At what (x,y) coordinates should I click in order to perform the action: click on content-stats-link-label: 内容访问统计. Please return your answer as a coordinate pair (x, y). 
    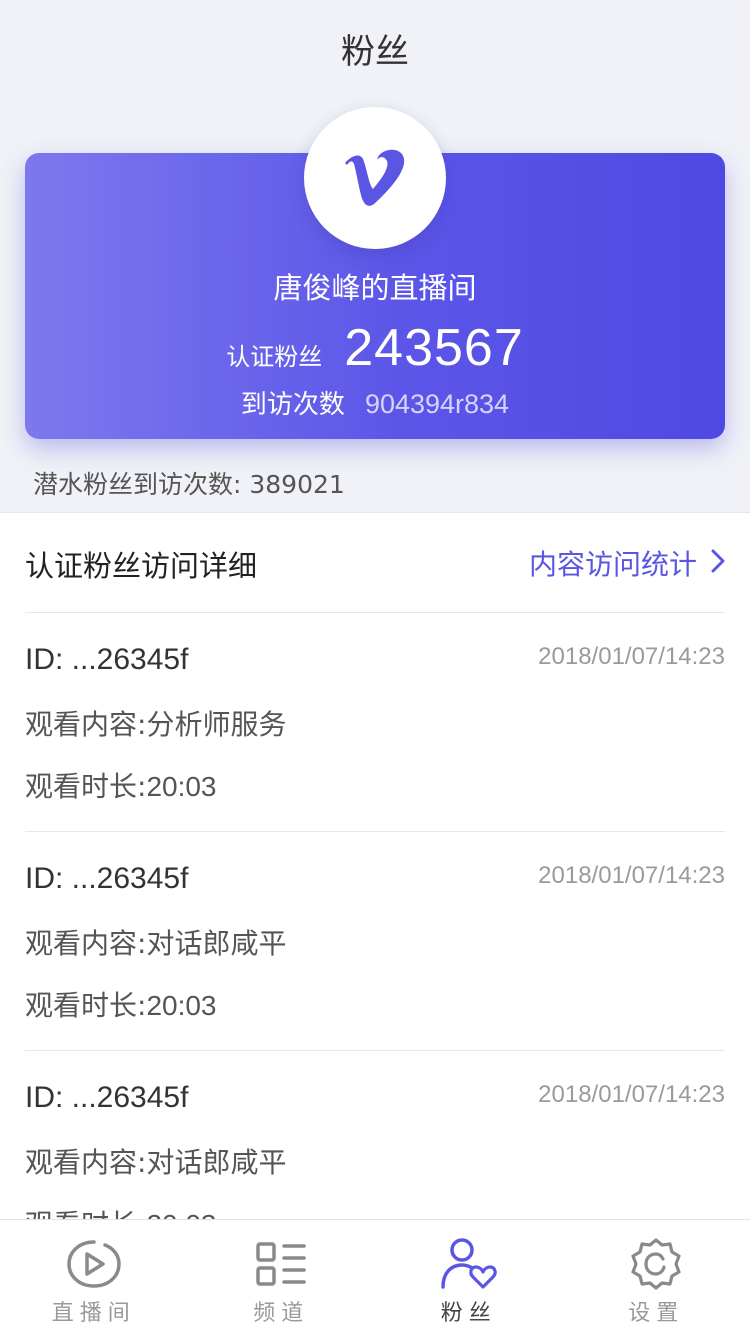
    Looking at the image, I should click on (612, 564).